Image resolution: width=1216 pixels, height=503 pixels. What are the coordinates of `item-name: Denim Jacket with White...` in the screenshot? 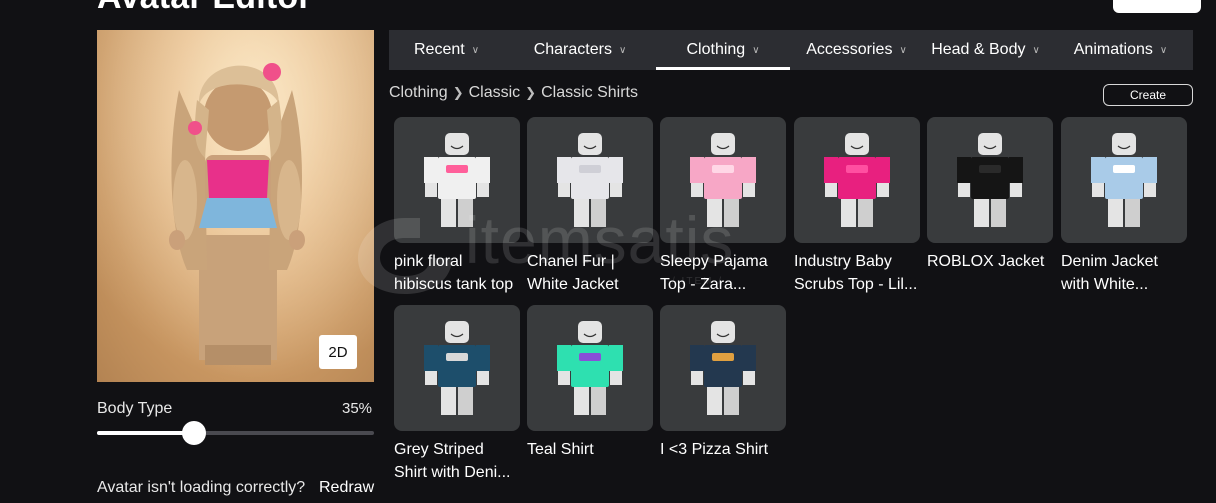 It's located at (1109, 273).